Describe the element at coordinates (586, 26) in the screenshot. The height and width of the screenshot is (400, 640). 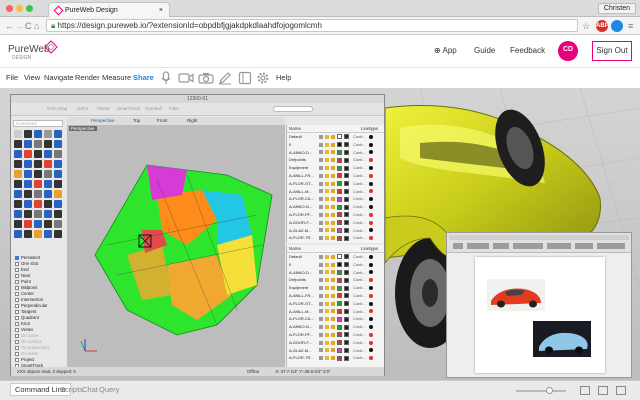
I see `bookmark-star-icon: ☆` at that location.